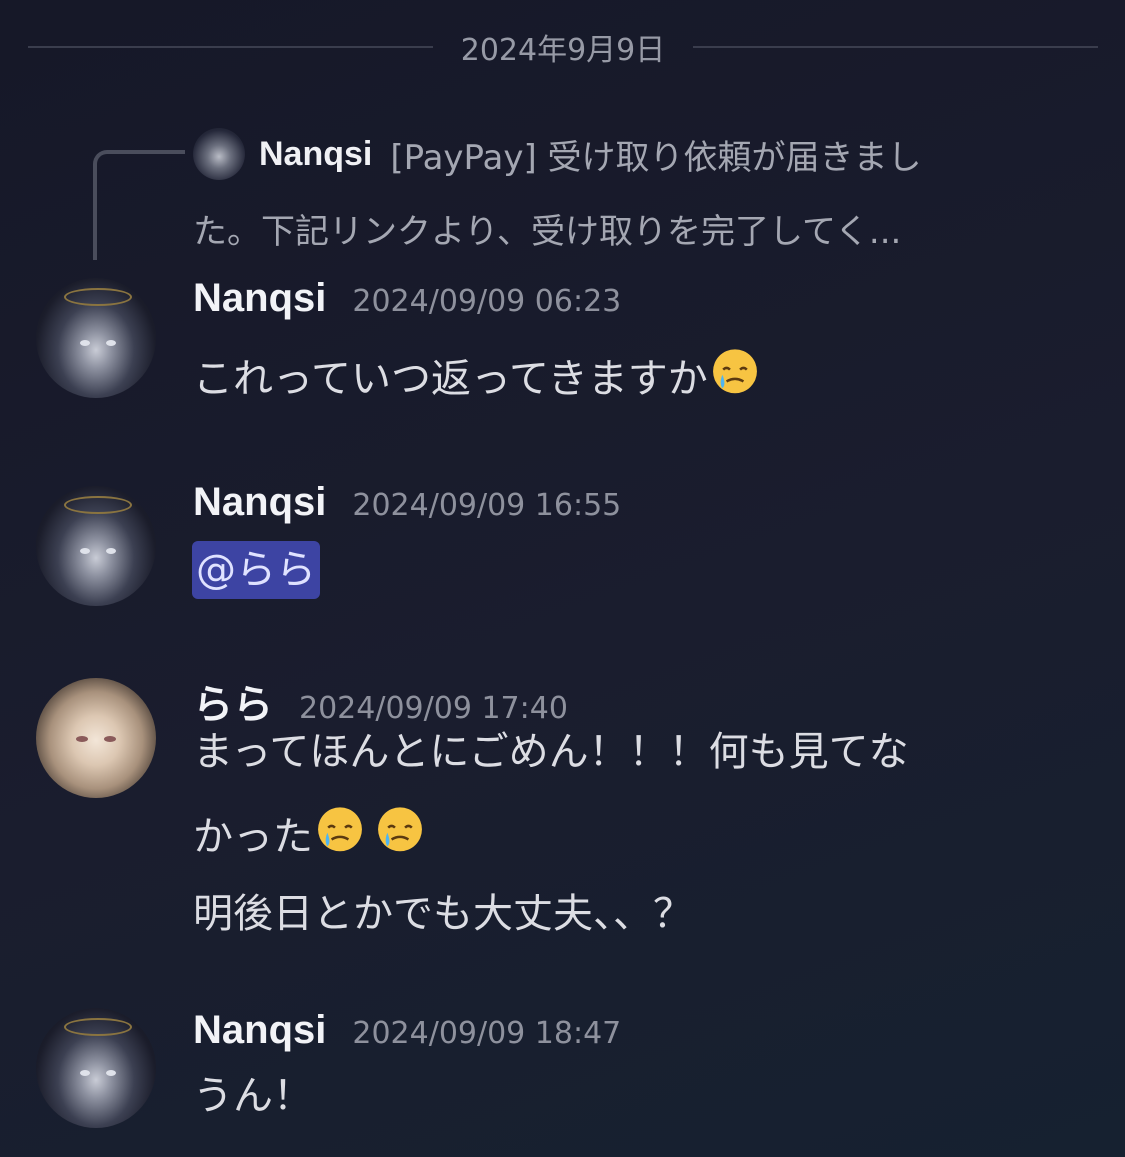 This screenshot has height=1157, width=1125. I want to click on message-header: らら 2024/09/09 17:40, so click(380, 700).